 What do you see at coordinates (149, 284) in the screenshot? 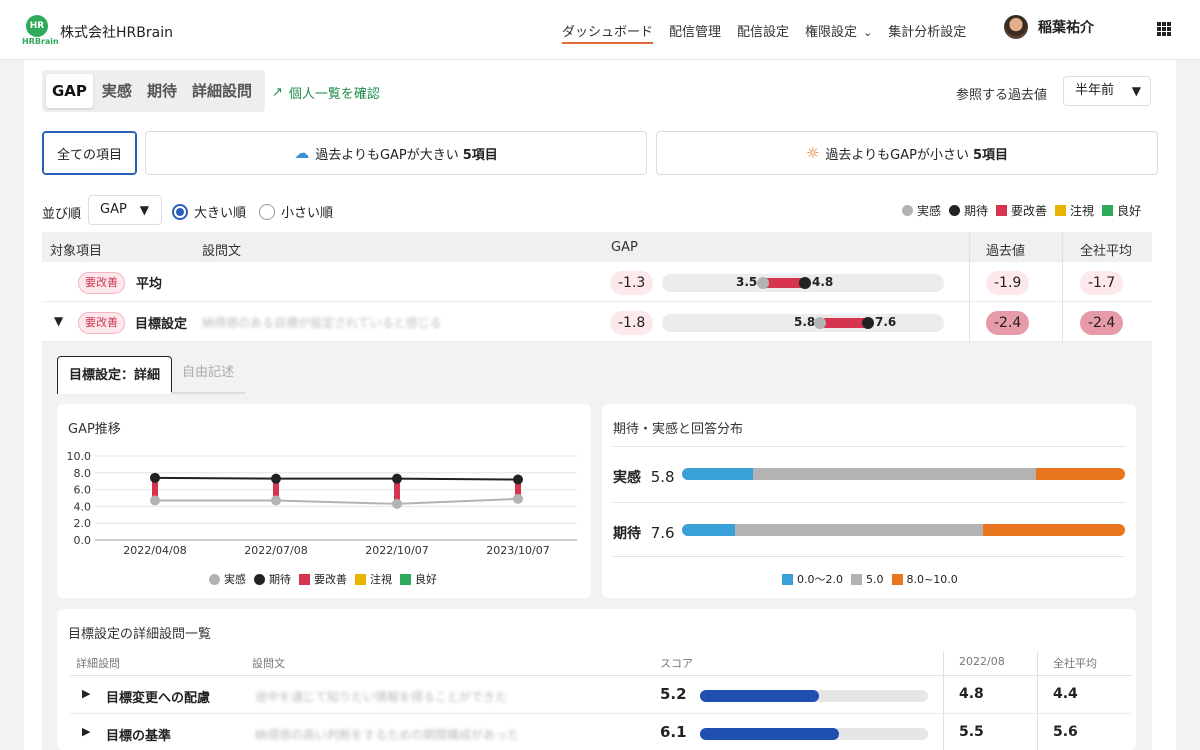
I see `item-name: 平均` at bounding box center [149, 284].